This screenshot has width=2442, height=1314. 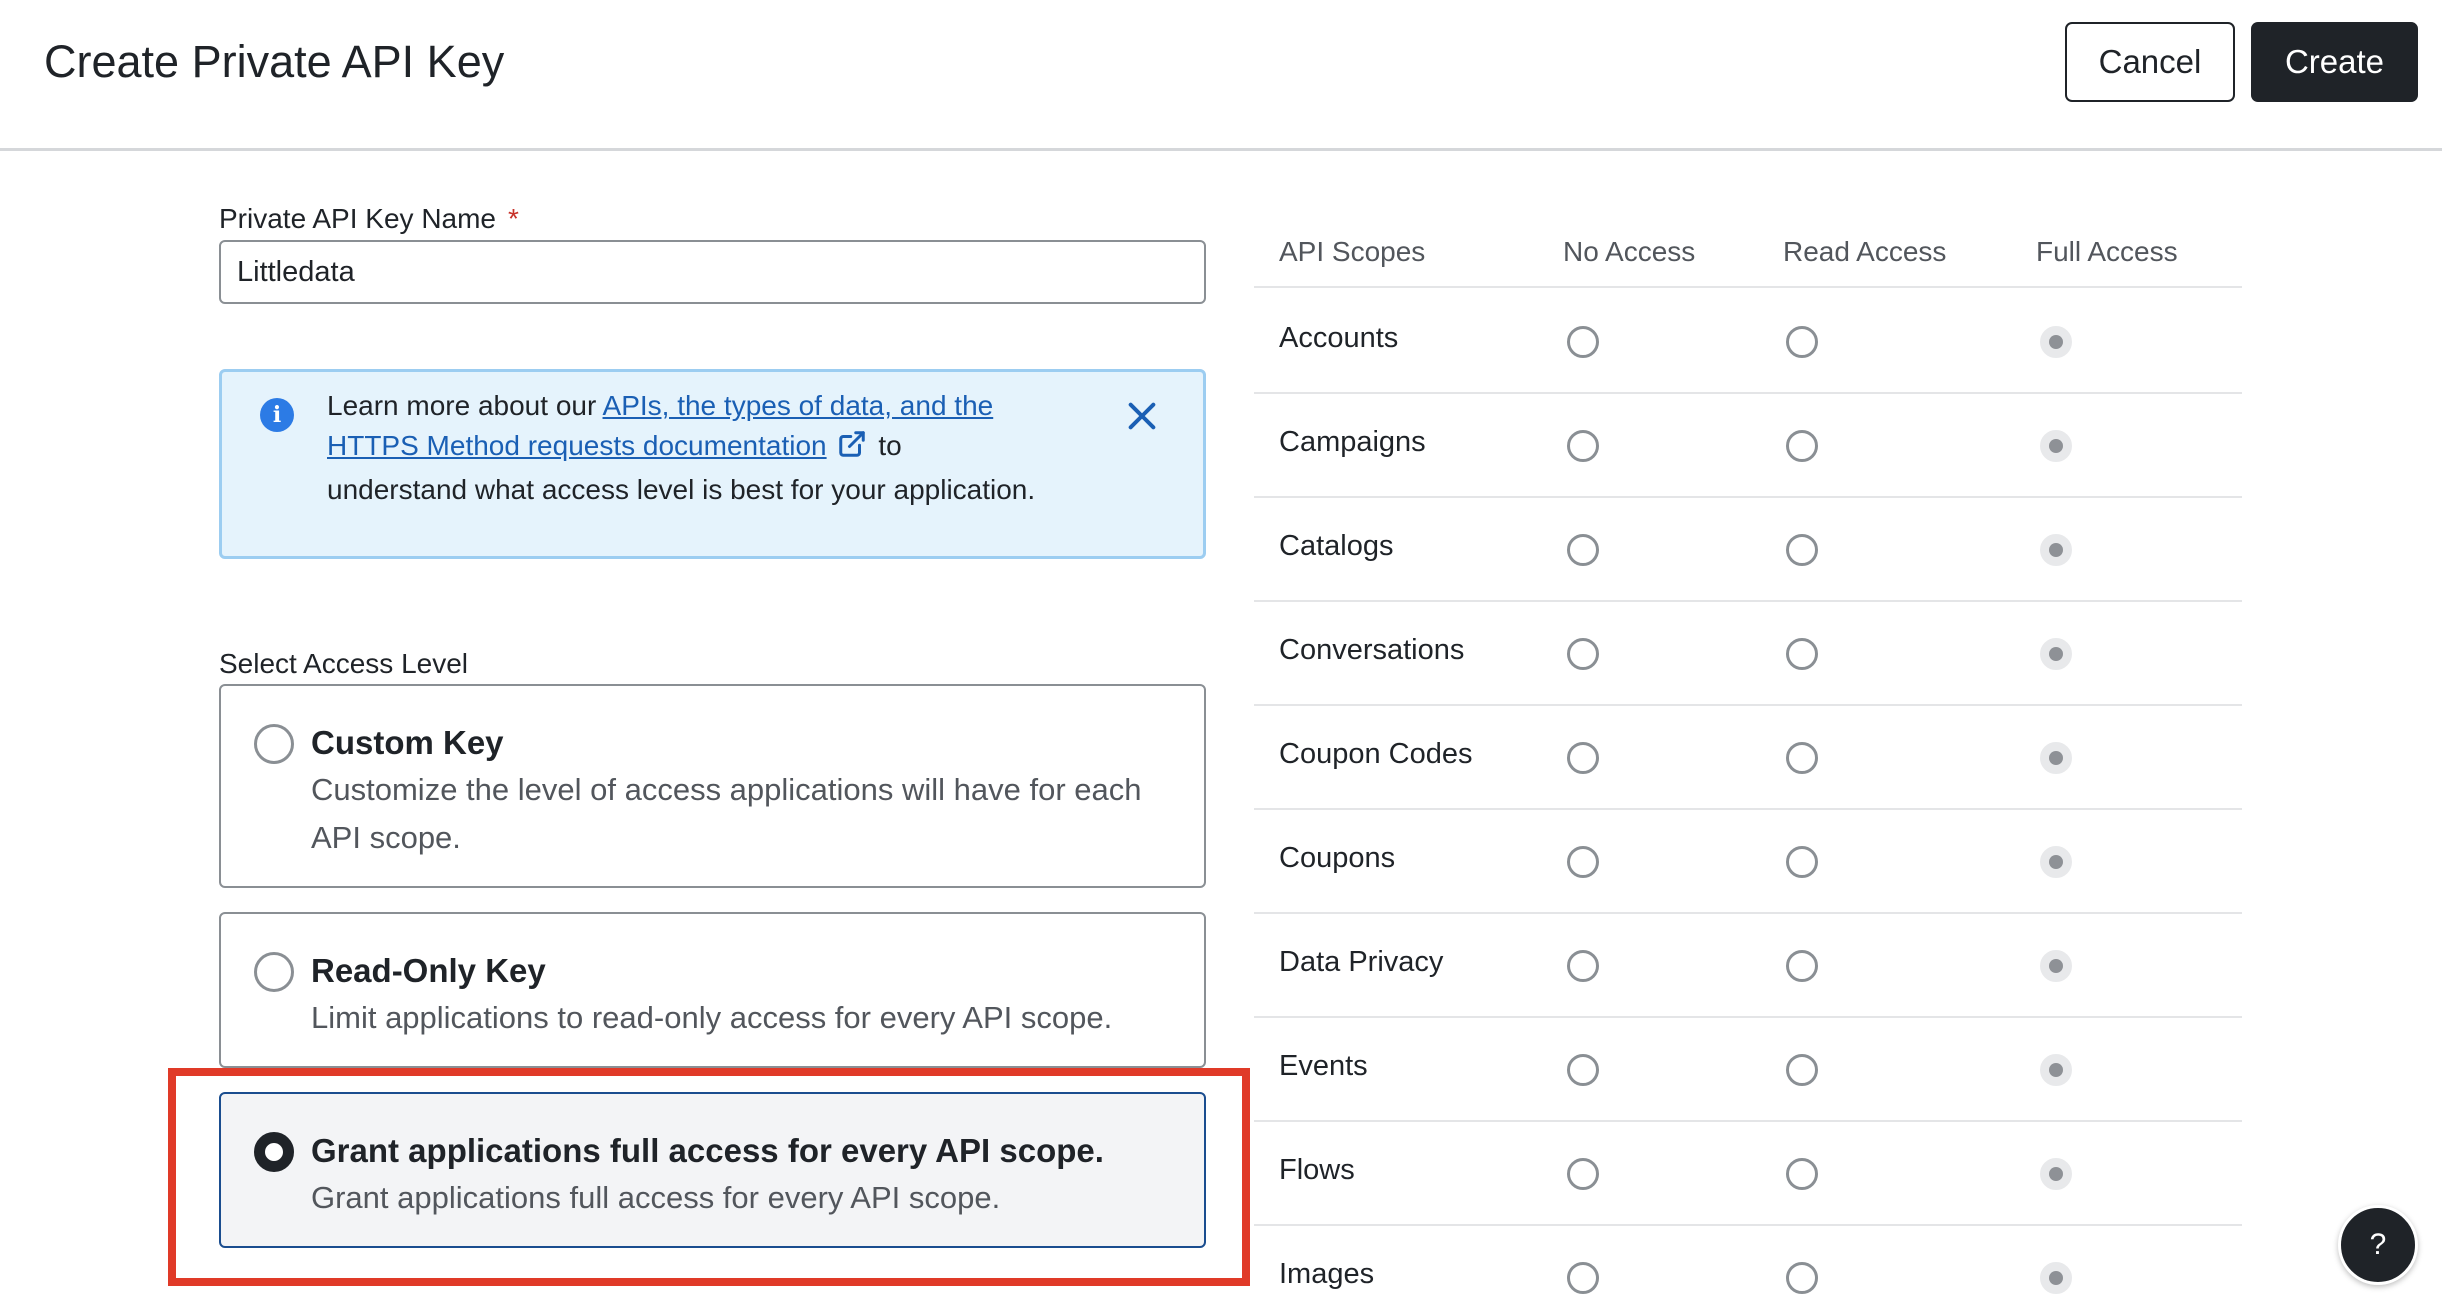 What do you see at coordinates (407, 742) in the screenshot?
I see `option-title: Custom Key` at bounding box center [407, 742].